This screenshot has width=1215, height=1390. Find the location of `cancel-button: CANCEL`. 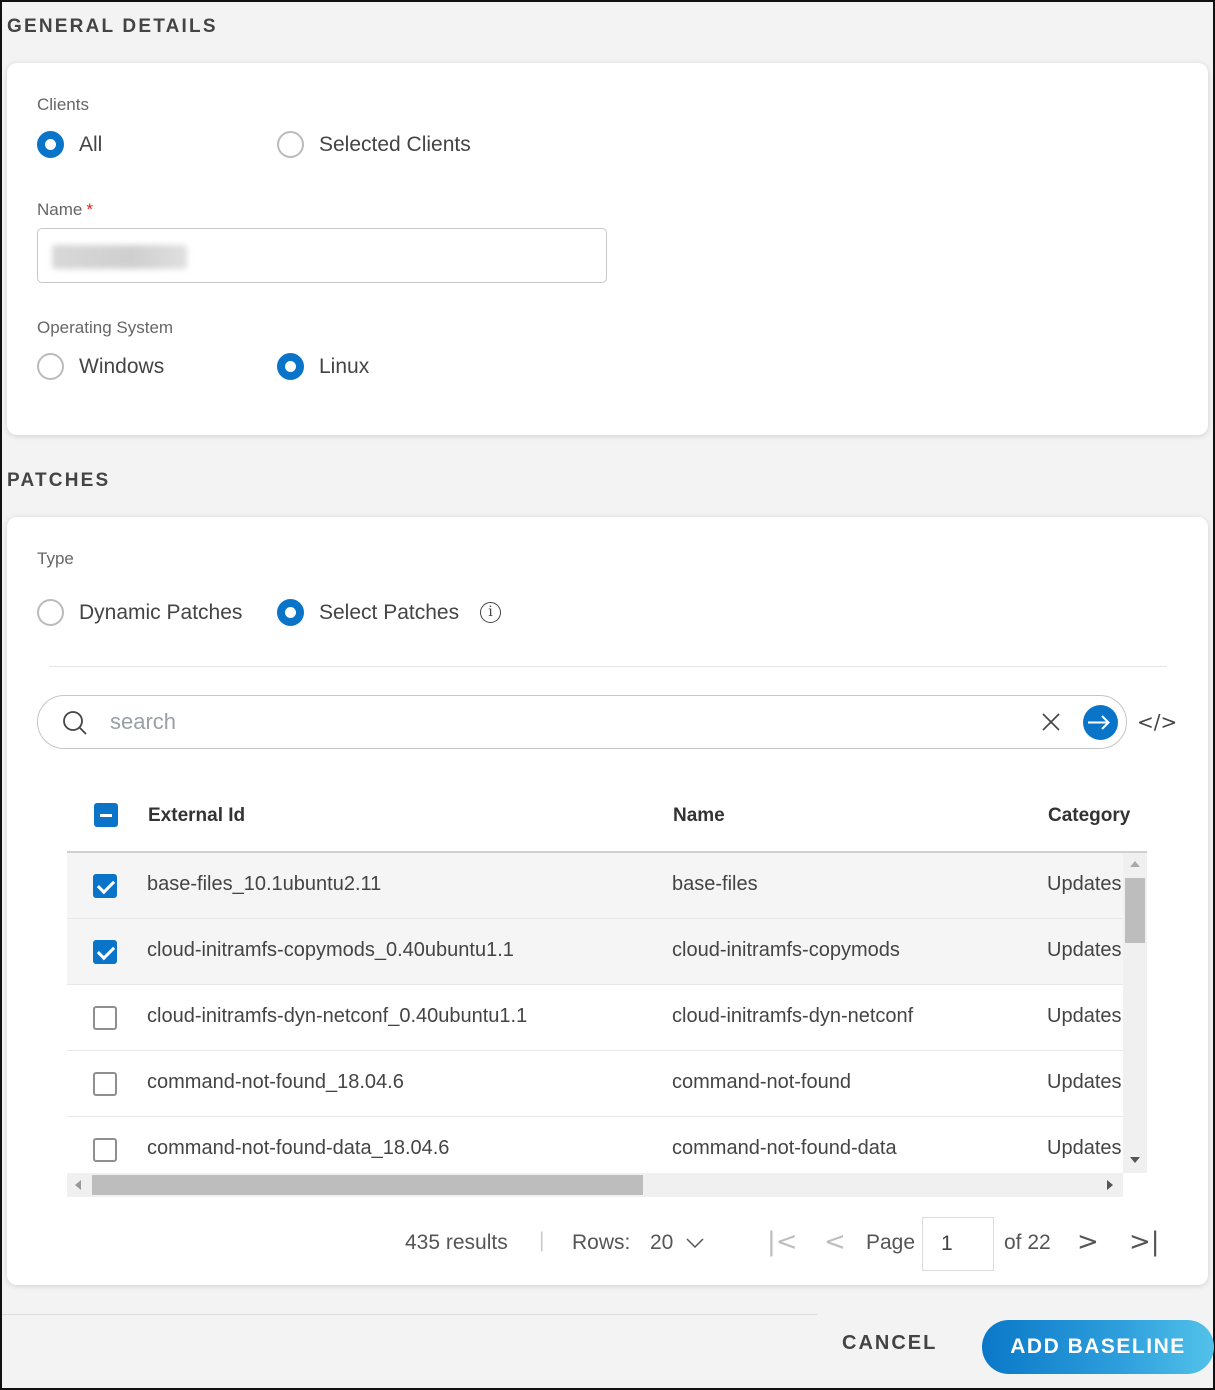

cancel-button: CANCEL is located at coordinates (889, 1343).